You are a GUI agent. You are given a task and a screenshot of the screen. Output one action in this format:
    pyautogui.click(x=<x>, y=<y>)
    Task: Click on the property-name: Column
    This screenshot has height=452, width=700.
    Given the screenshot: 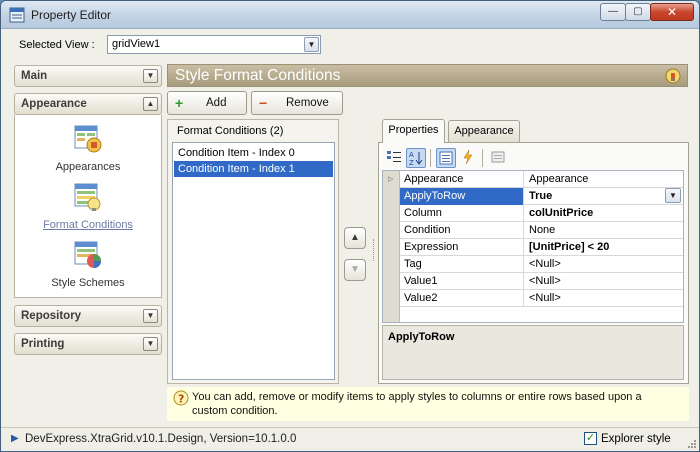 What is the action you would take?
    pyautogui.click(x=462, y=213)
    